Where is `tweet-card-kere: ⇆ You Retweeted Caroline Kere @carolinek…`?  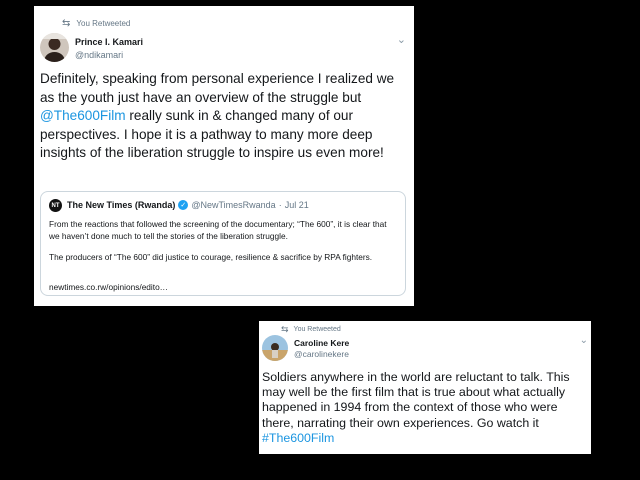
tweet-card-kere: ⇆ You Retweeted Caroline Kere @carolinek… is located at coordinates (425, 387).